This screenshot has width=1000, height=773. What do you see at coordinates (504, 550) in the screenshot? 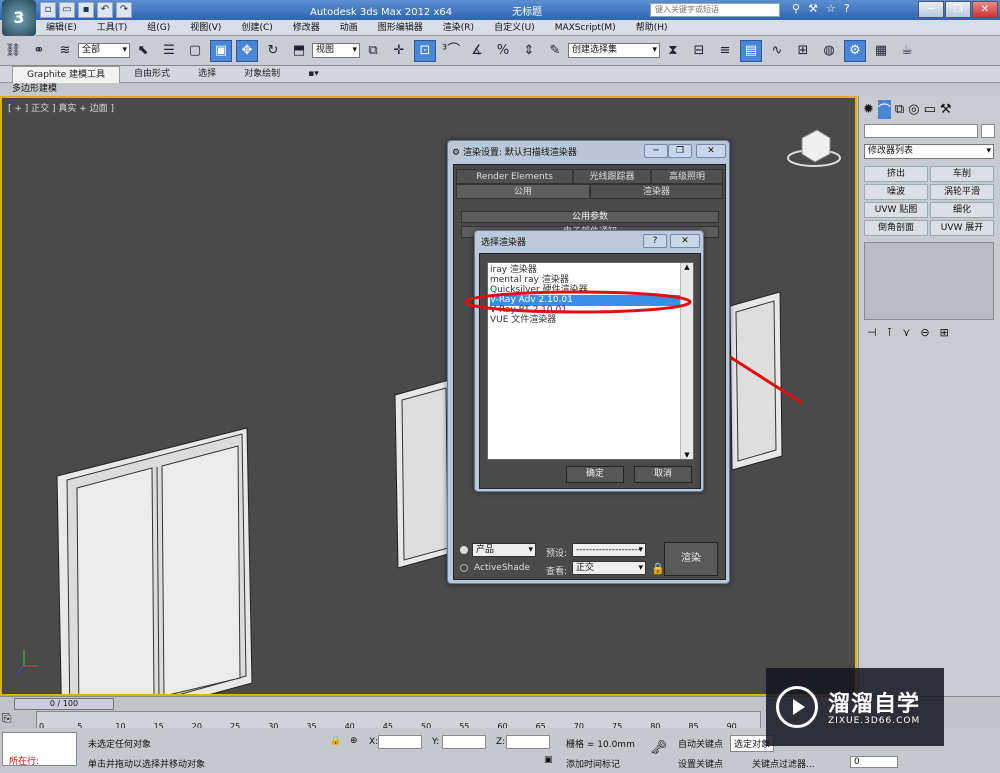
I see `production-select: 产品` at bounding box center [504, 550].